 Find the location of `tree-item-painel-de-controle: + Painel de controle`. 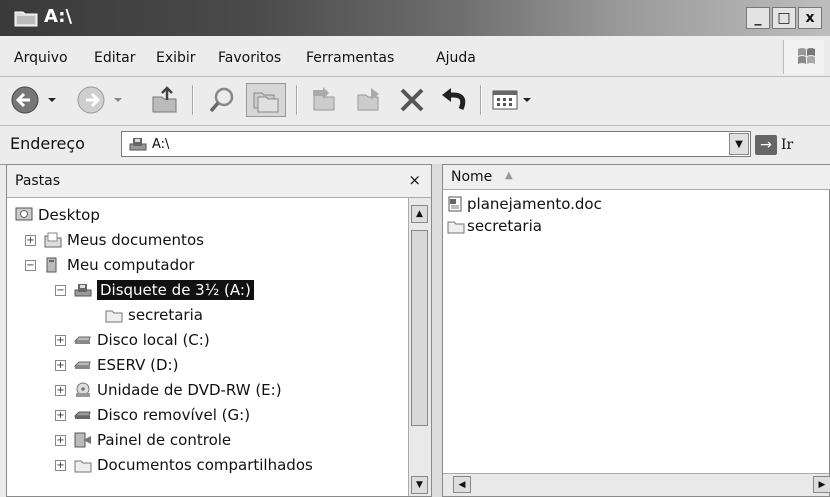

tree-item-painel-de-controle: + Painel de controle is located at coordinates (143, 440).